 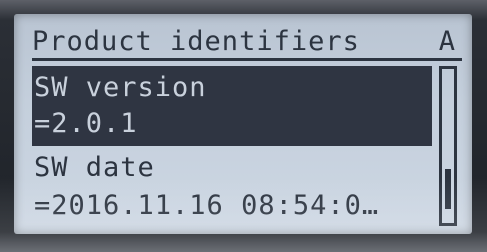 I want to click on menu-item-sw-version-value: =2.0.1, so click(x=86, y=124).